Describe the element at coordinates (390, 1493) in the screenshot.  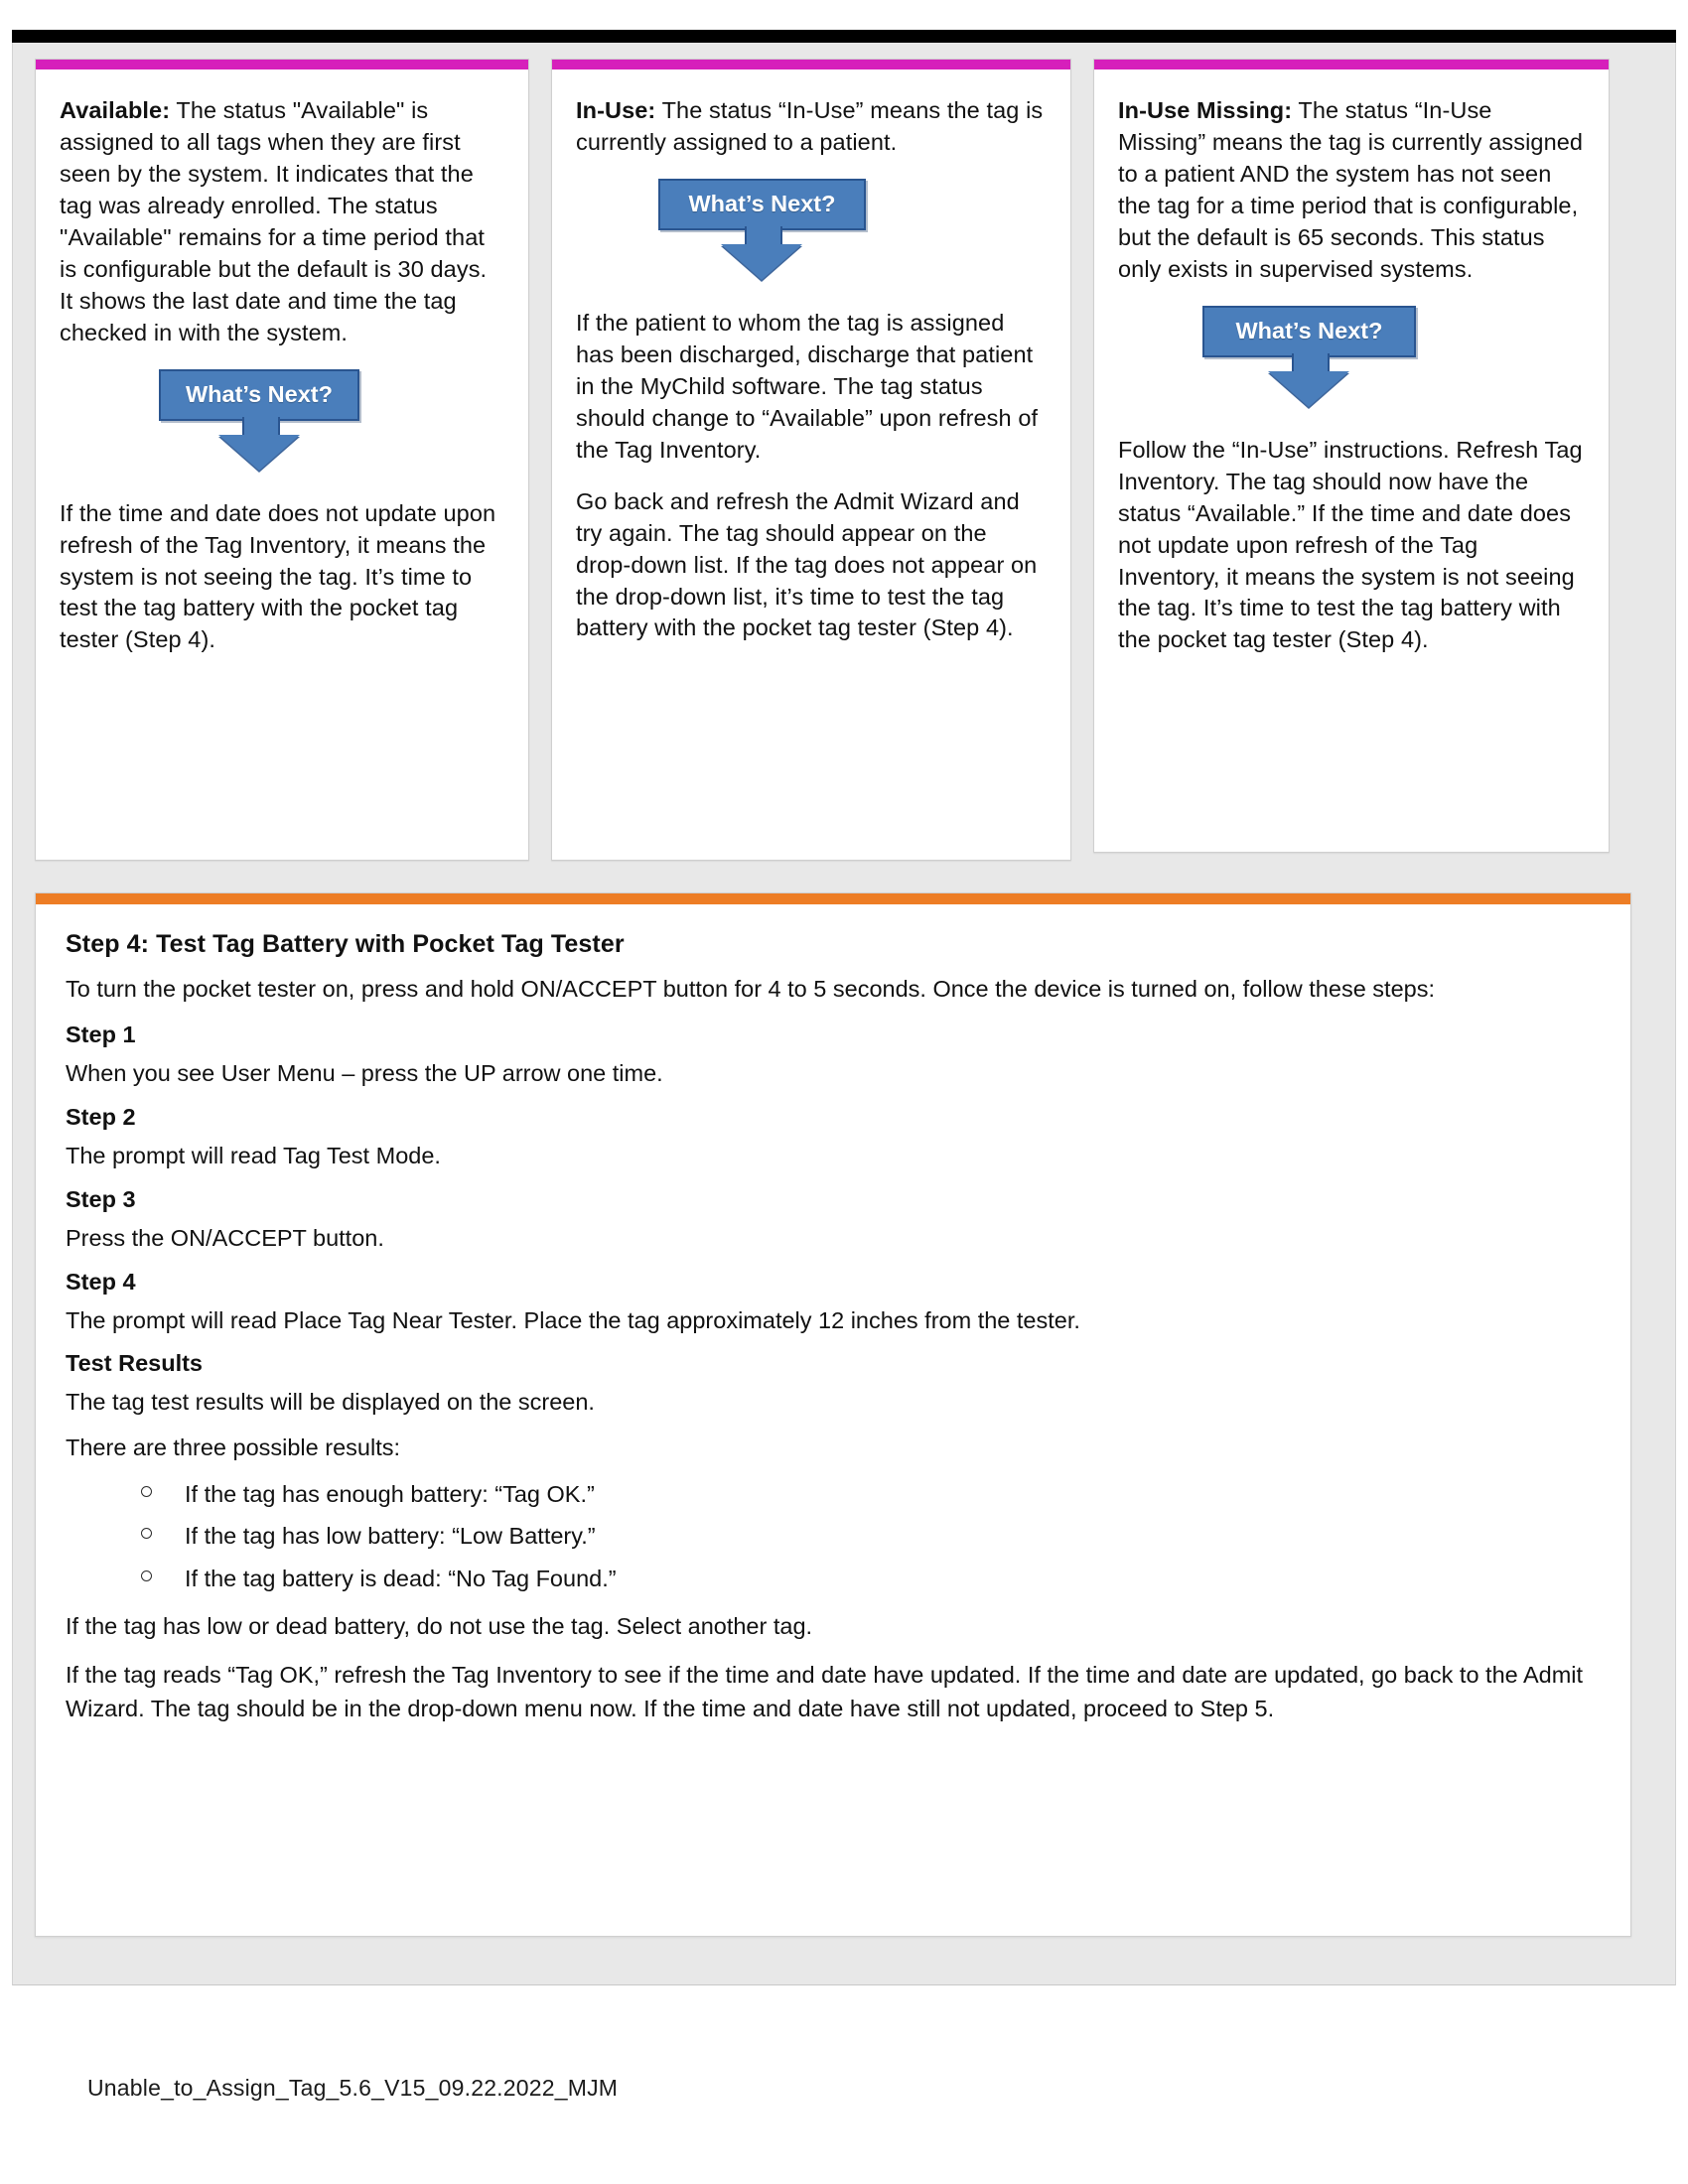
I see `list-item-label: If the tag has enough battery: “Tag OK.”` at that location.